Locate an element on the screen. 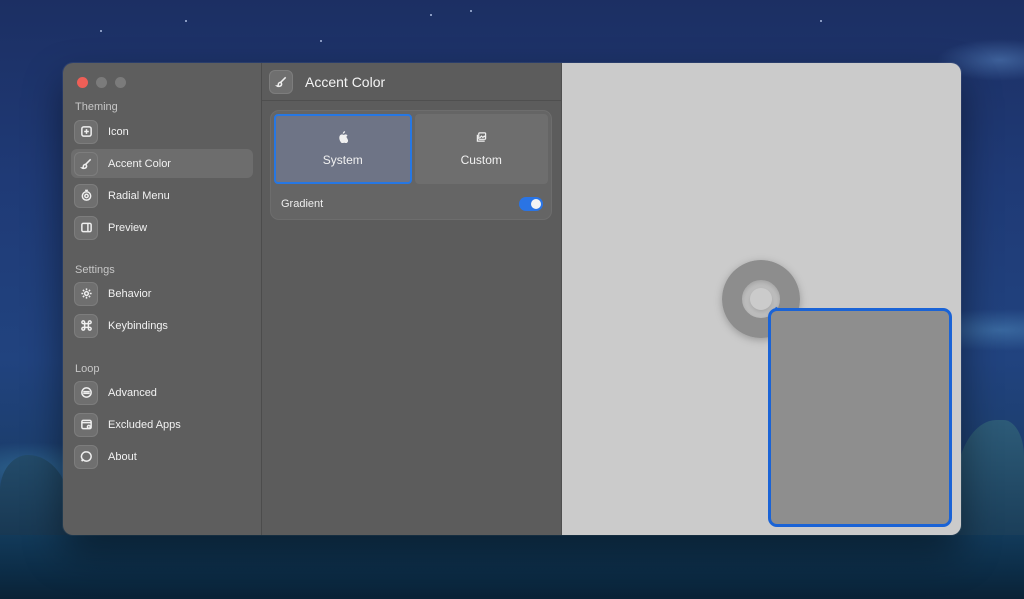 The height and width of the screenshot is (599, 1024). accent-option-system: System is located at coordinates (343, 149).